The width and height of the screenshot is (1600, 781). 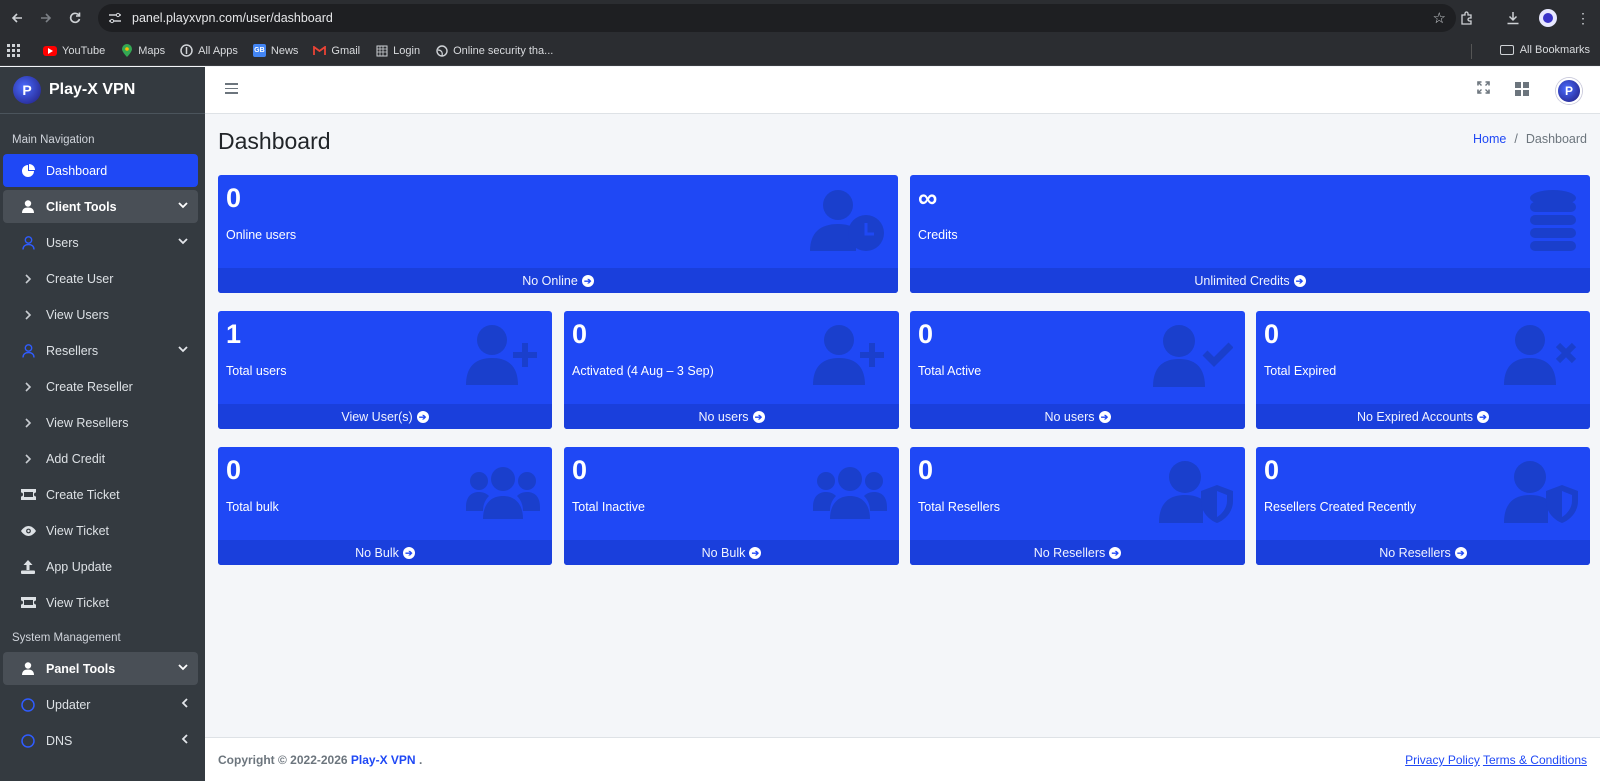 I want to click on card-footer-link: No Online ➔, so click(x=558, y=280).